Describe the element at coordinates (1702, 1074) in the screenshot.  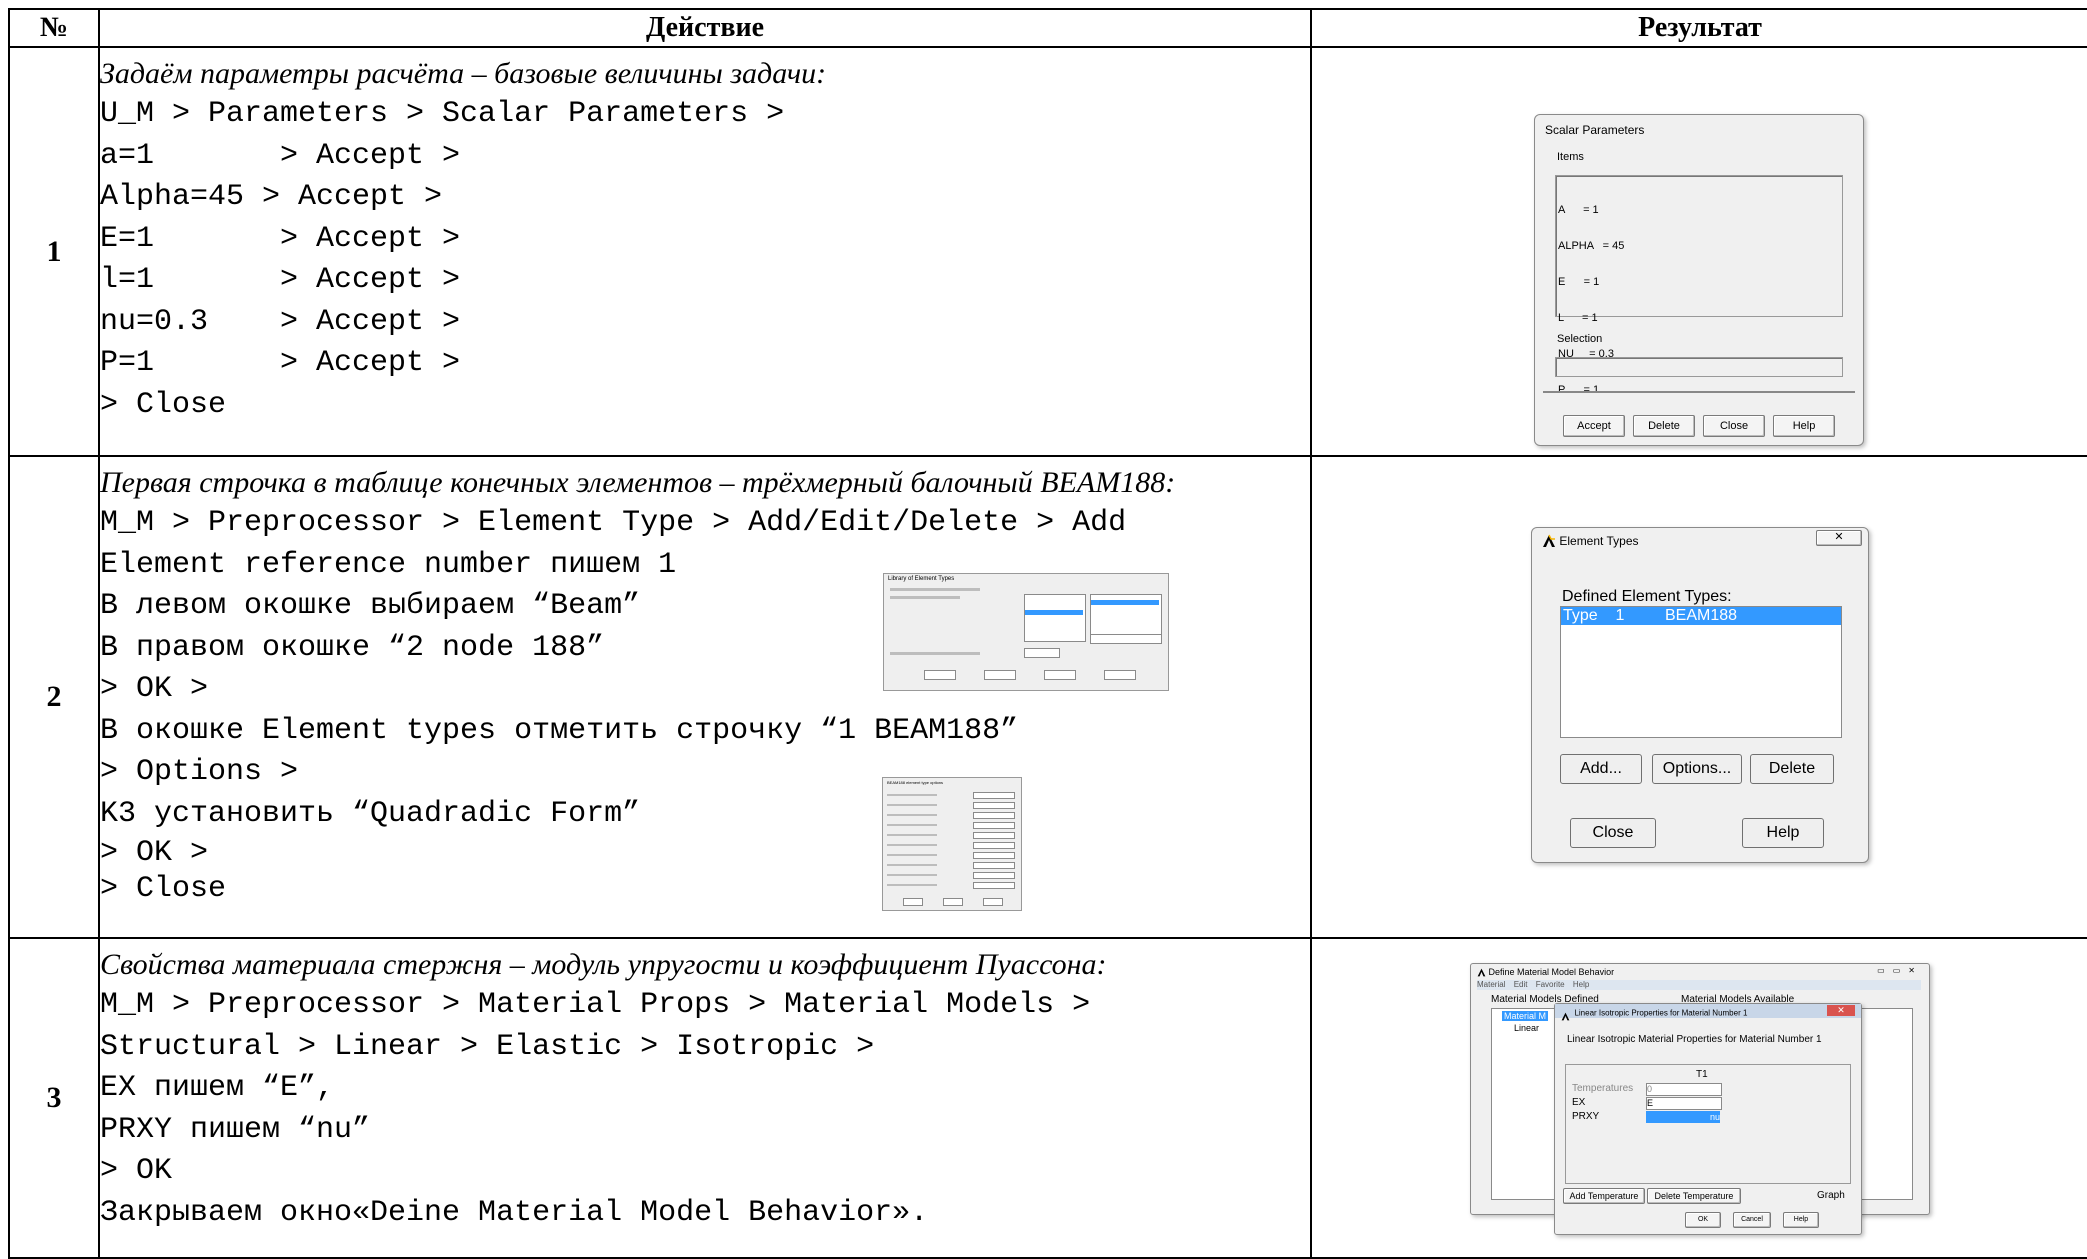
I see `col-t1: T1` at that location.